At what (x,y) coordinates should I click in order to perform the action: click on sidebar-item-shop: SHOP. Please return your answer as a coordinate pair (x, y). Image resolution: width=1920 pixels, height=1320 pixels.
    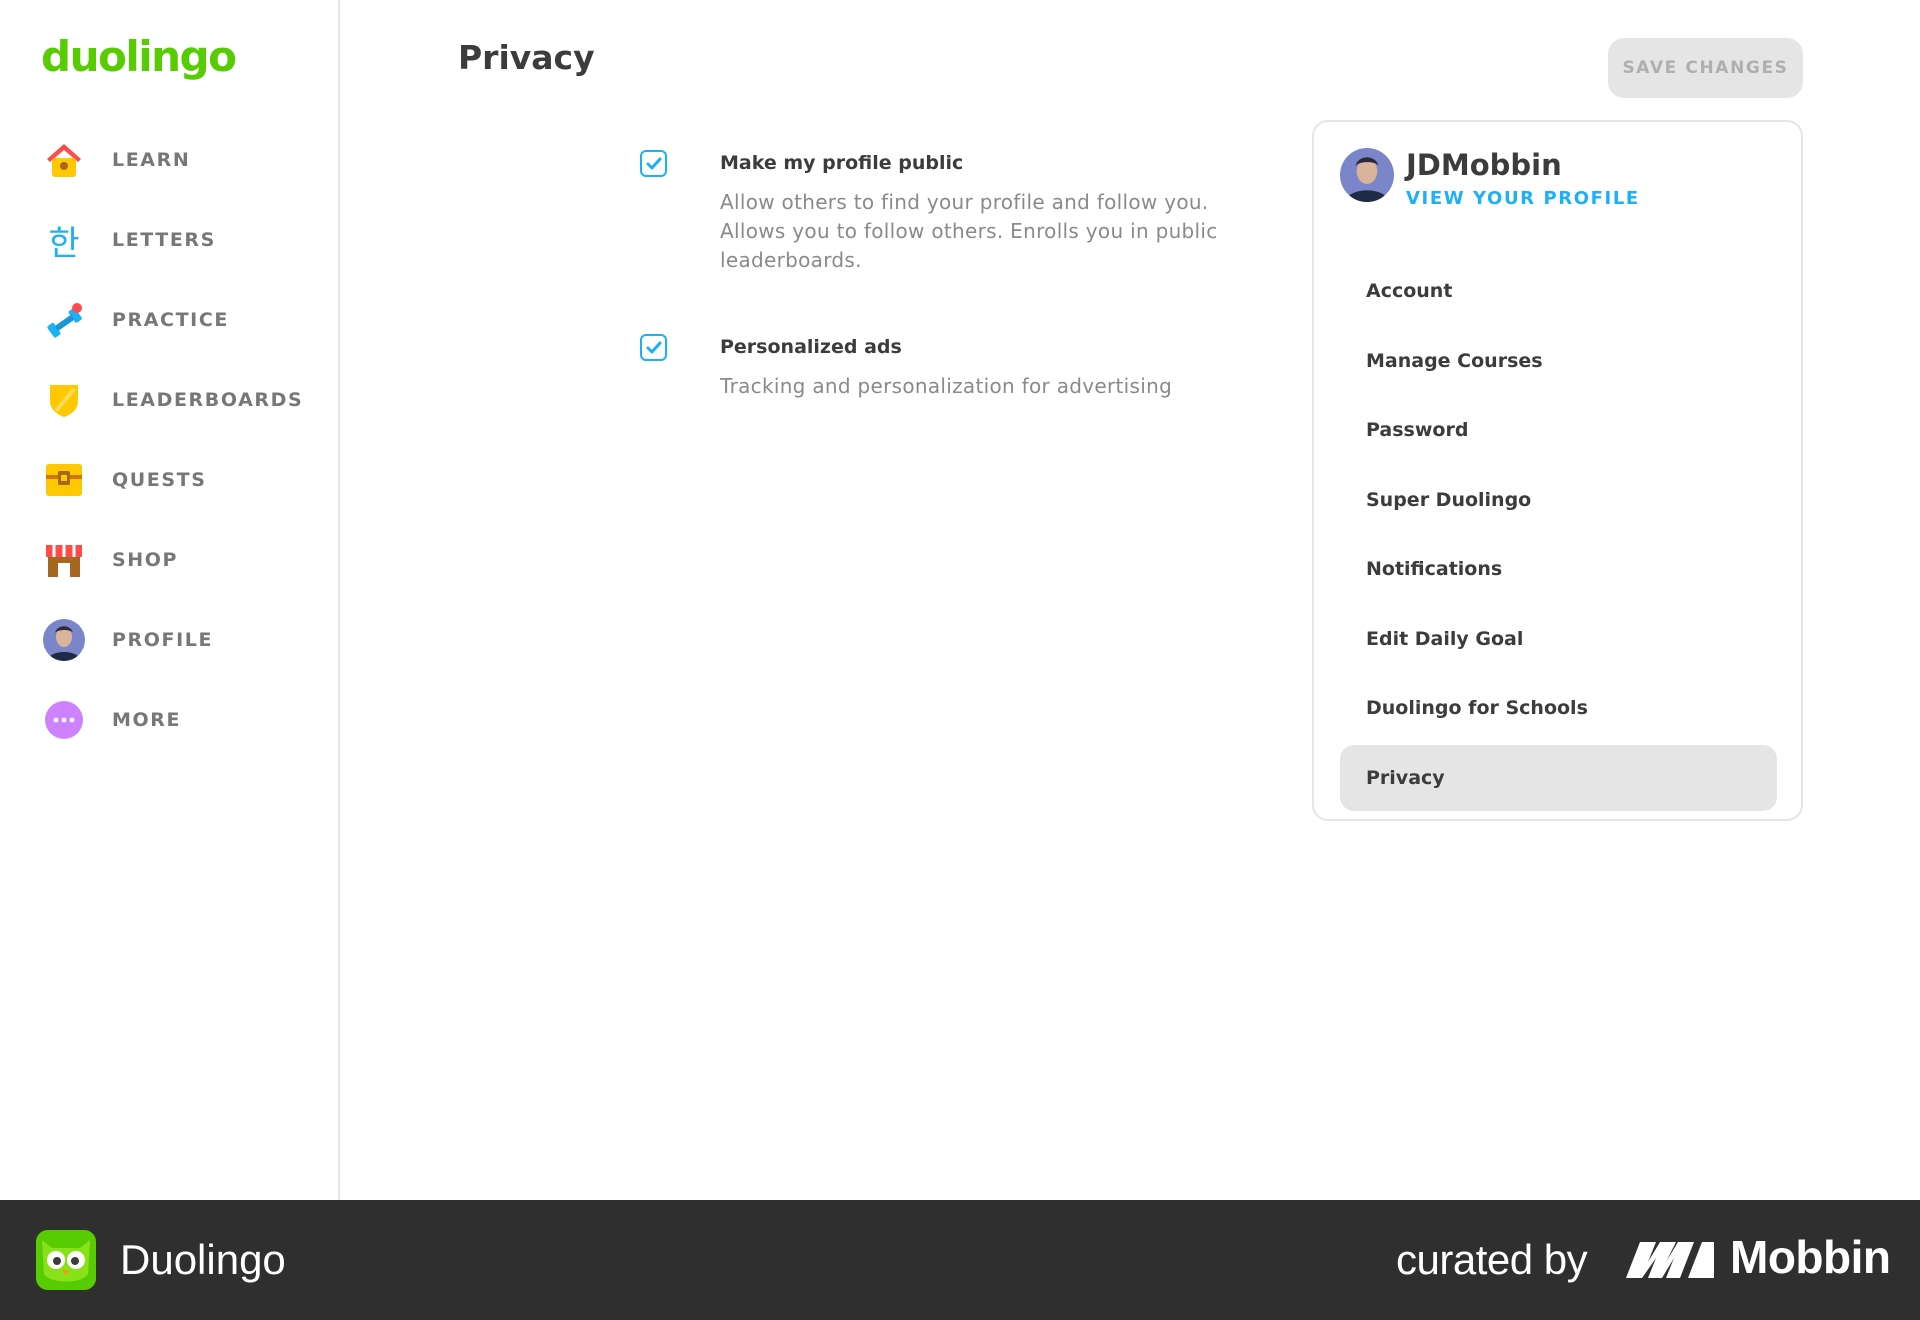
    Looking at the image, I should click on (170, 560).